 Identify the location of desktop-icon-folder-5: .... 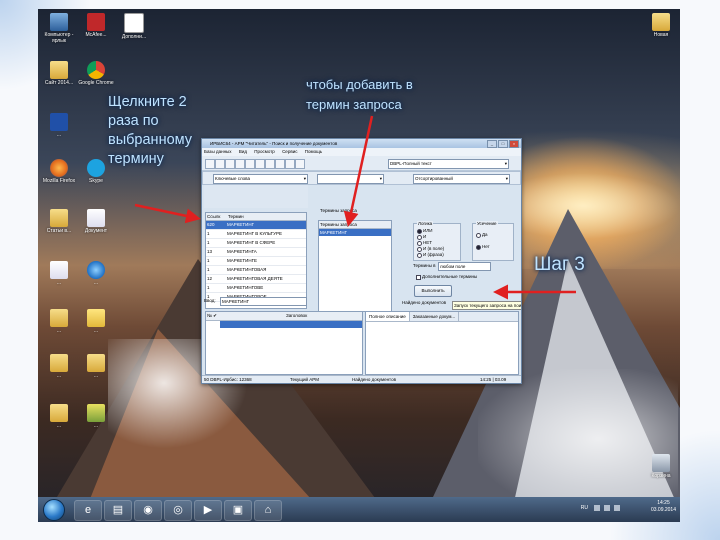
(59, 366).